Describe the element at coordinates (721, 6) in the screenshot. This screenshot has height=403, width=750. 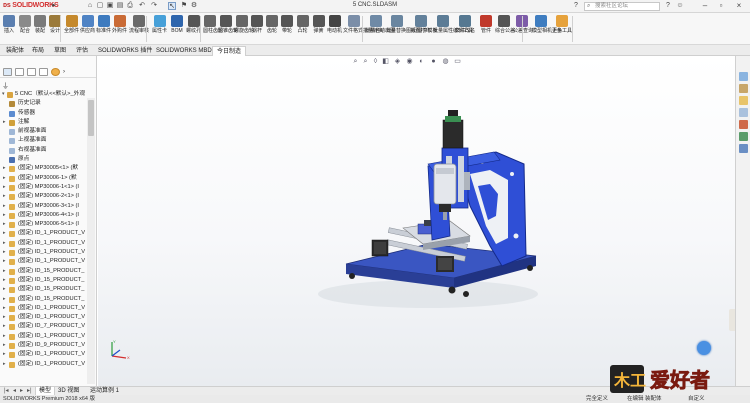
I see `restore-button: ▫` at that location.